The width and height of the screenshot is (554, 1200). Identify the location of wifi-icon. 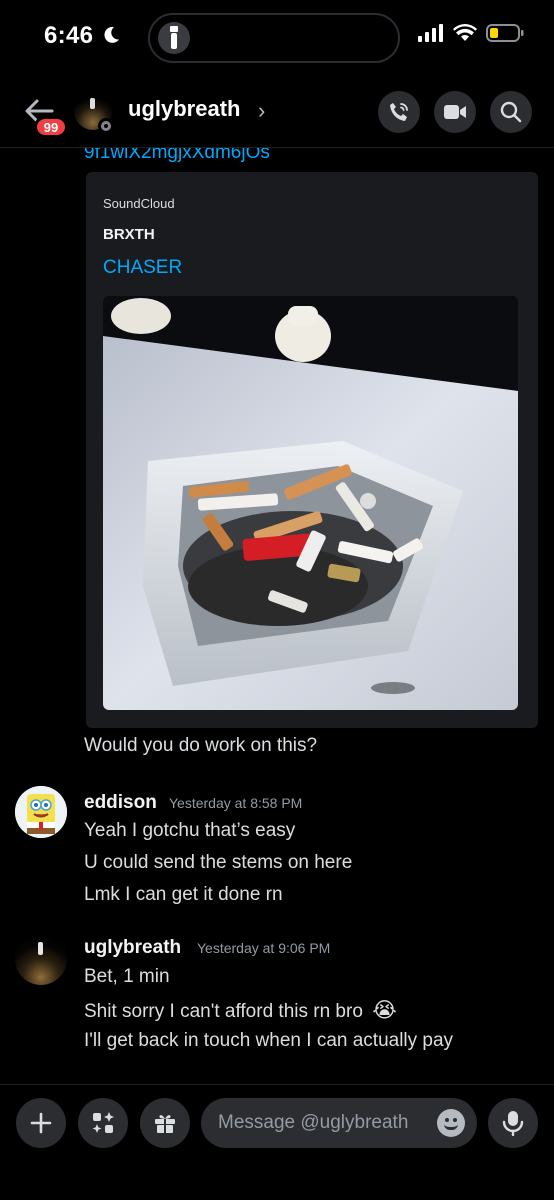
(465, 32).